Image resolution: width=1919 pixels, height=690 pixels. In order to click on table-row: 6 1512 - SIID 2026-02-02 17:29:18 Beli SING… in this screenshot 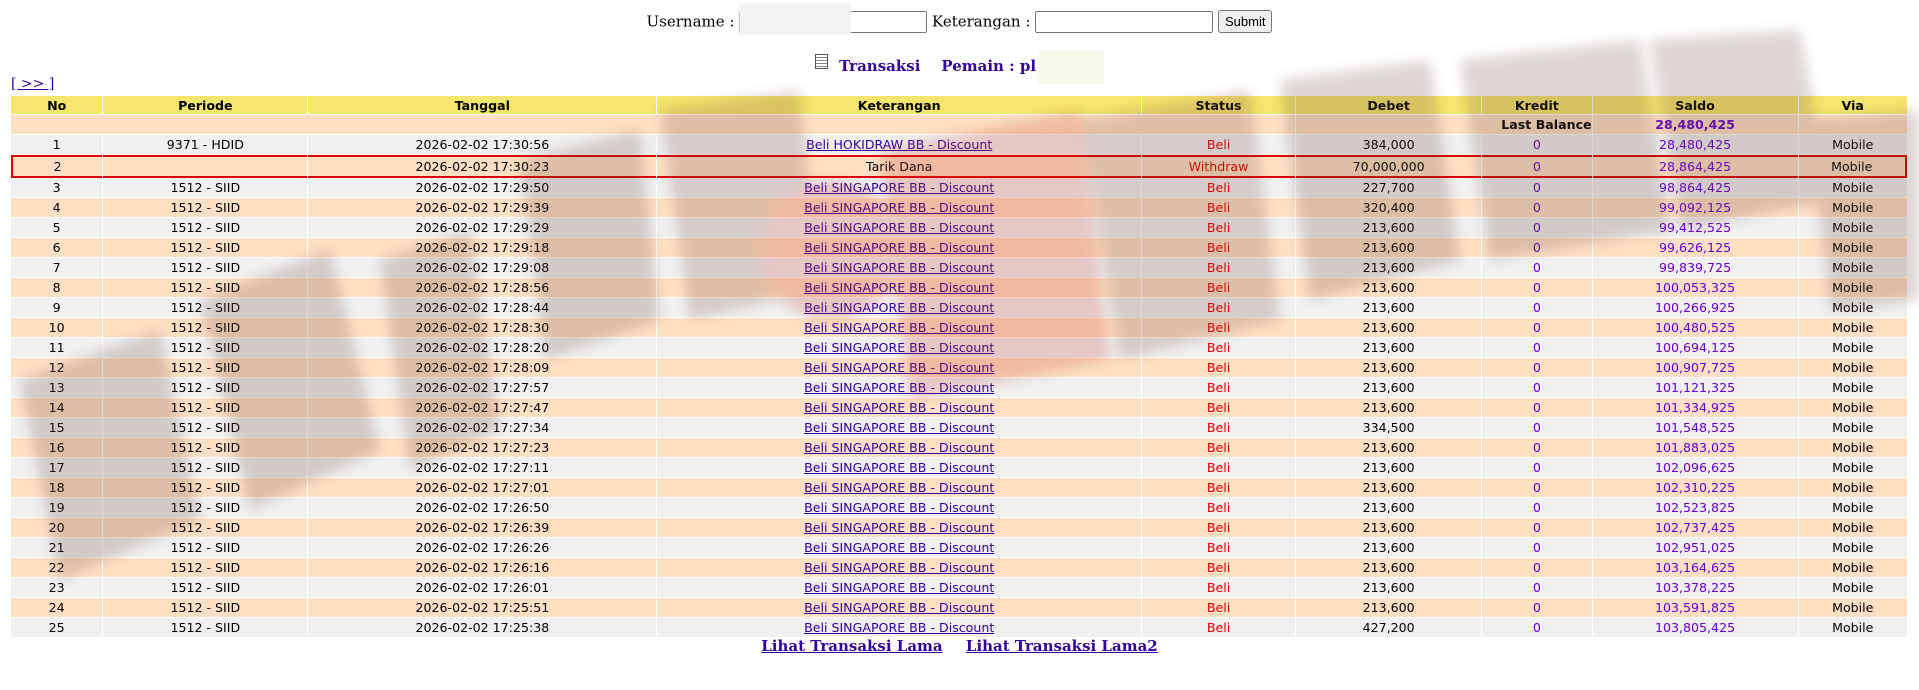, I will do `click(959, 248)`.